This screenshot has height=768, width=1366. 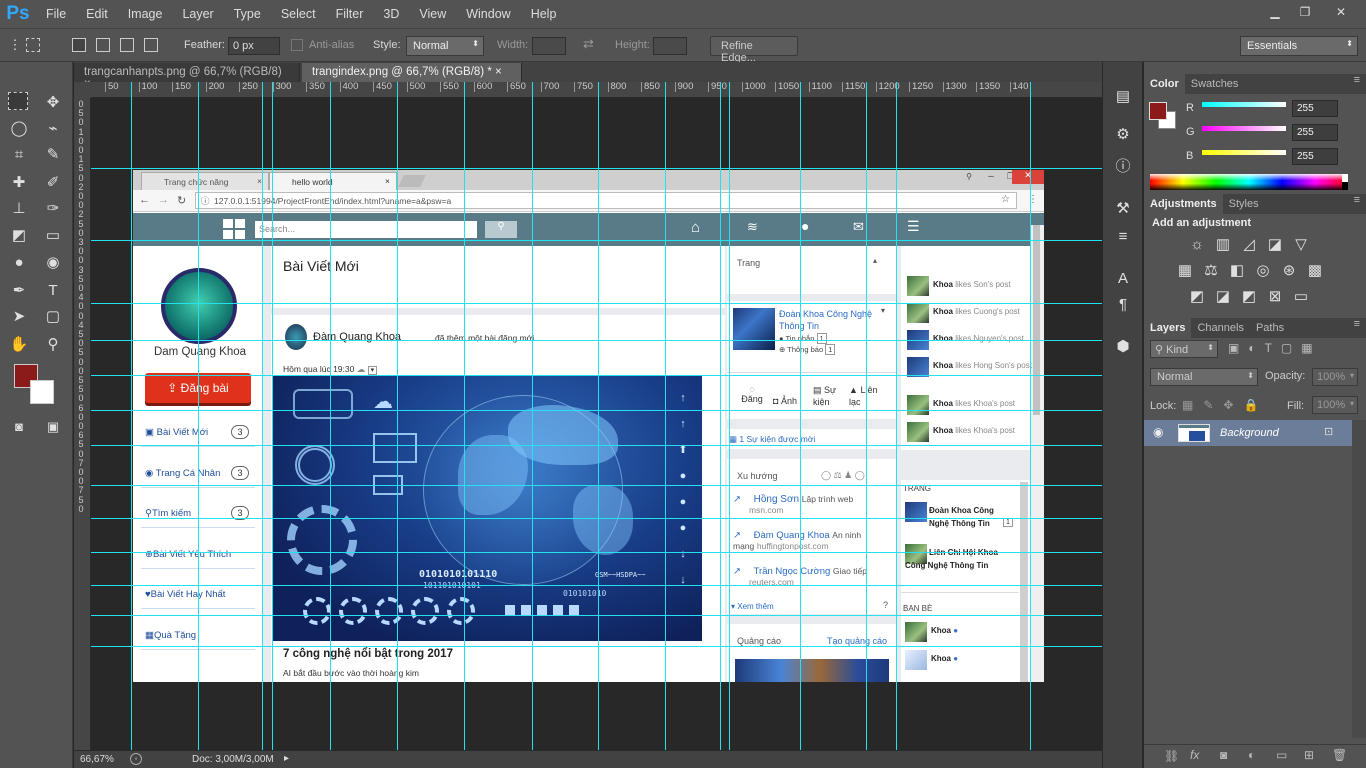 What do you see at coordinates (969, 178) in the screenshot?
I see `browser-user-icon: ⚲` at bounding box center [969, 178].